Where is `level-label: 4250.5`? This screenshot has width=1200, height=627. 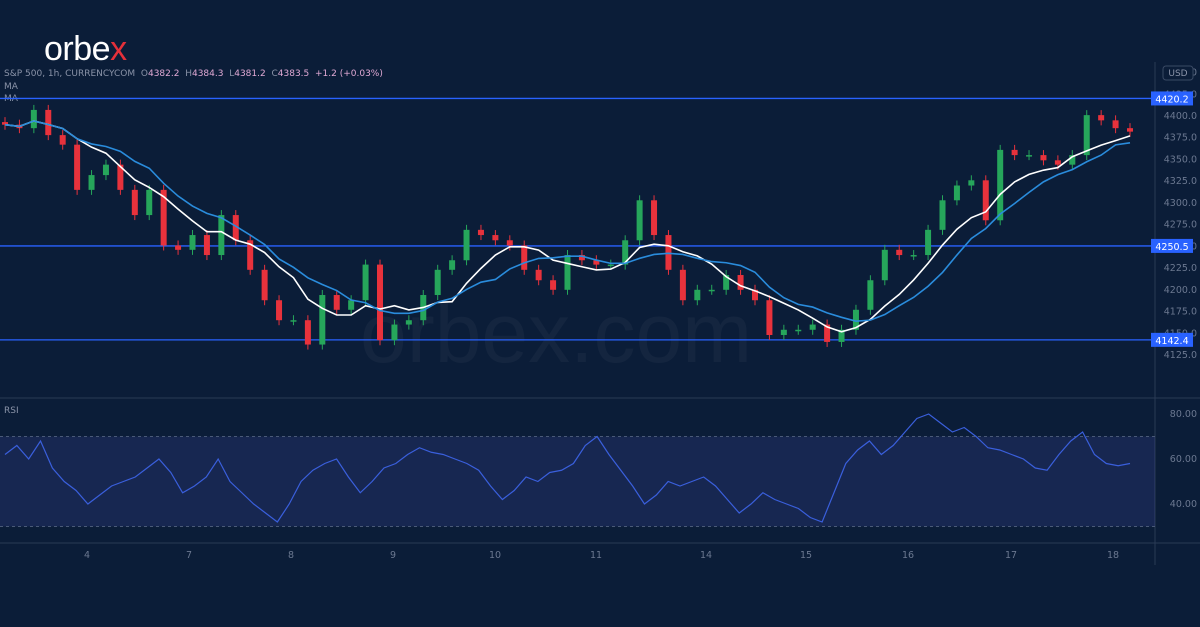
level-label: 4250.5 is located at coordinates (1171, 247).